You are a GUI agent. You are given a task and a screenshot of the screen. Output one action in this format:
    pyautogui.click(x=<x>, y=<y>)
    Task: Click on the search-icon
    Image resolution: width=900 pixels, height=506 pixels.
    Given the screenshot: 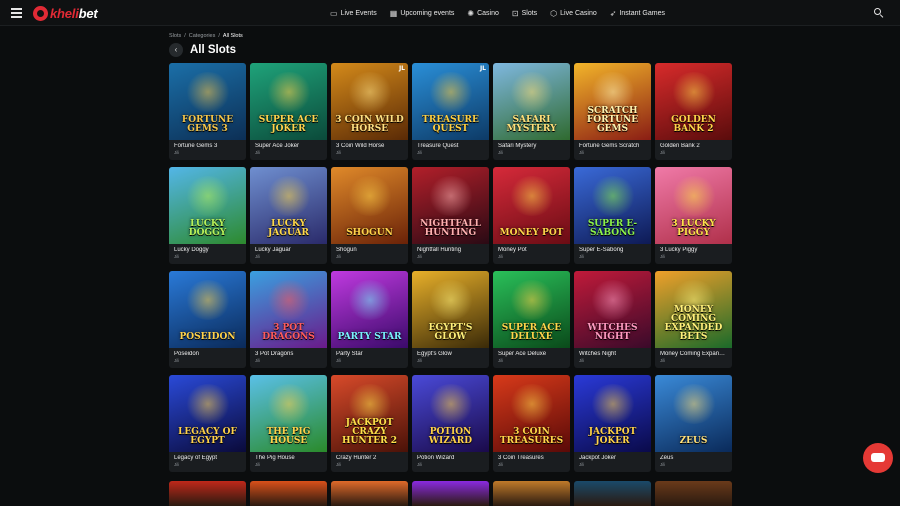 What is the action you would take?
    pyautogui.click(x=879, y=13)
    